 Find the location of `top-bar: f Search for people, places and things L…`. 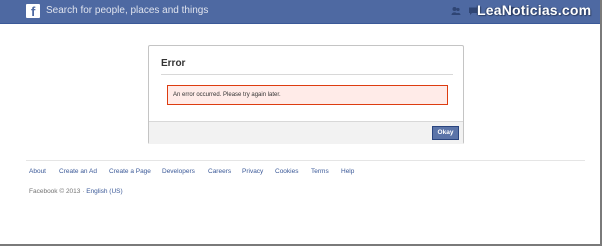

top-bar: f Search for people, places and things L… is located at coordinates (300, 12).